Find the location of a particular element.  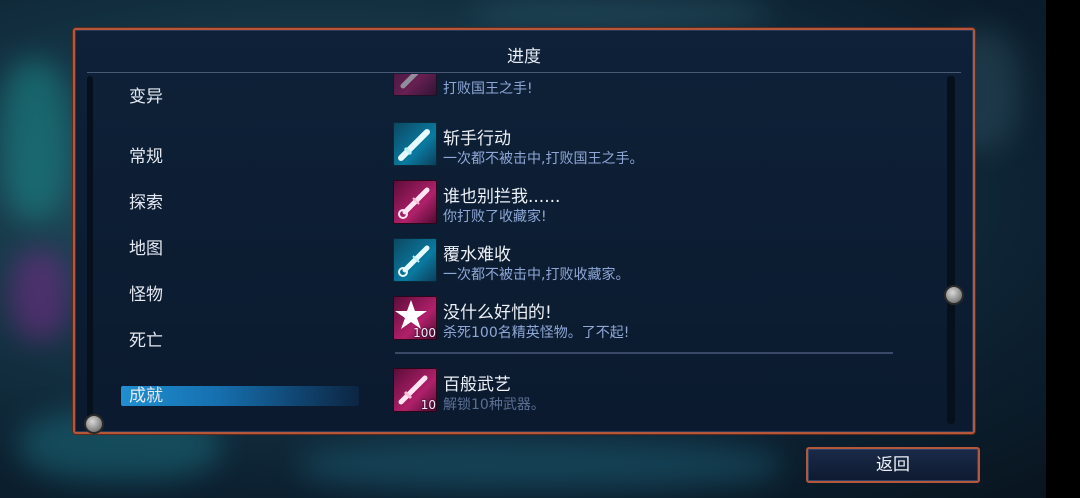

category-general: 常规 is located at coordinates (146, 154).